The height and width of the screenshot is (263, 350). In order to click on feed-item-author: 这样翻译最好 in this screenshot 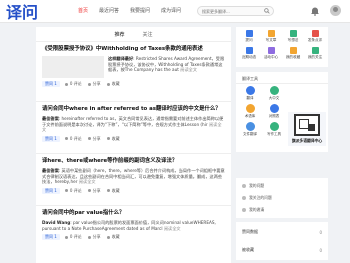, I will do `click(120, 58)`.